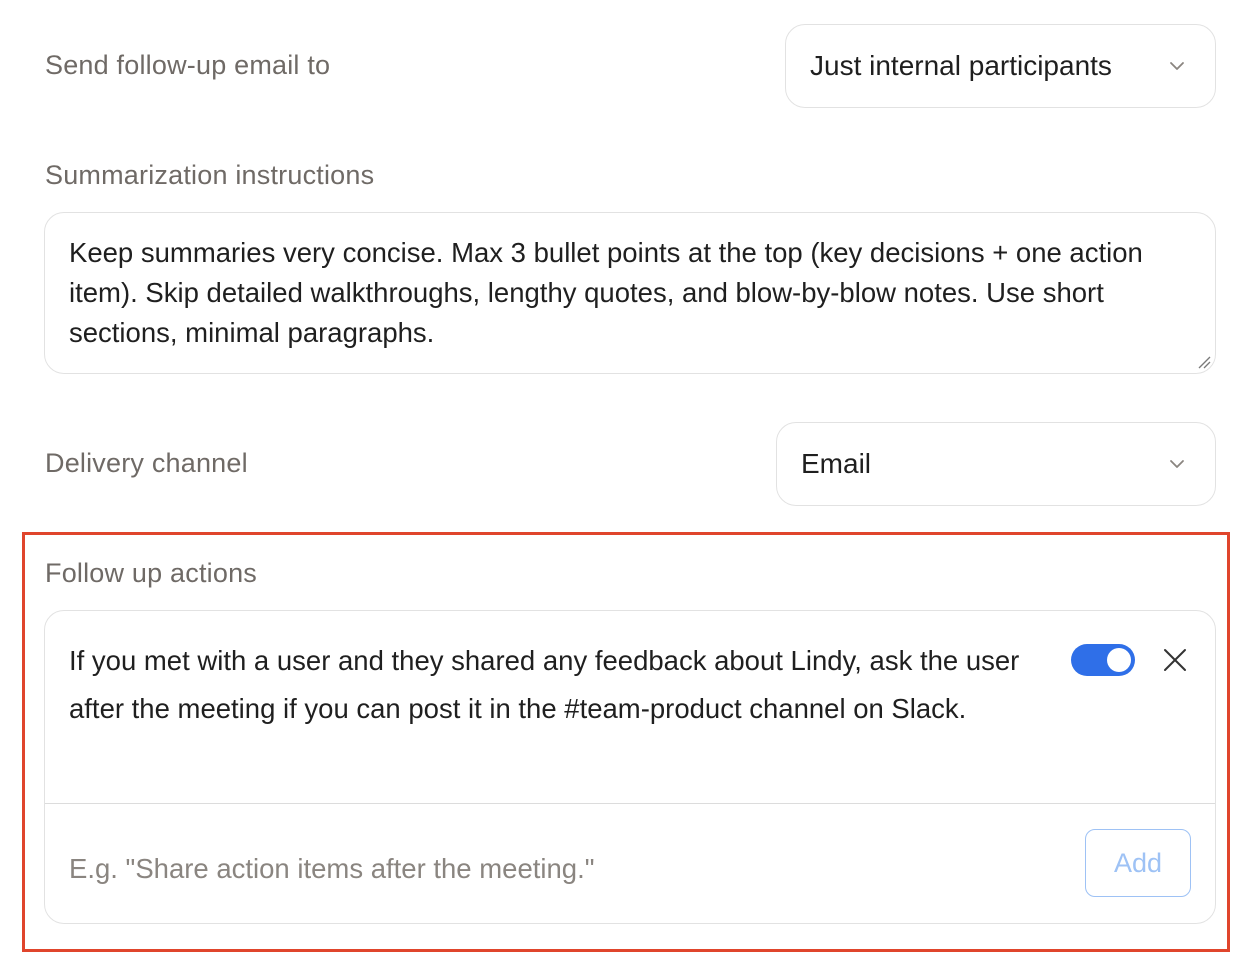  I want to click on follow-up-action-toggle, so click(1103, 660).